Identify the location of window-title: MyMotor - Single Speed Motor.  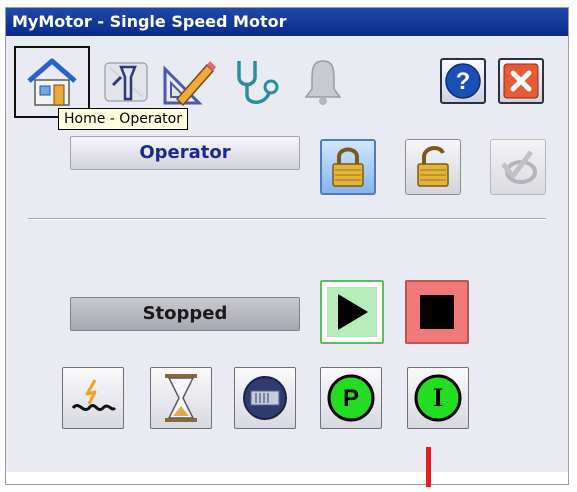
(287, 22).